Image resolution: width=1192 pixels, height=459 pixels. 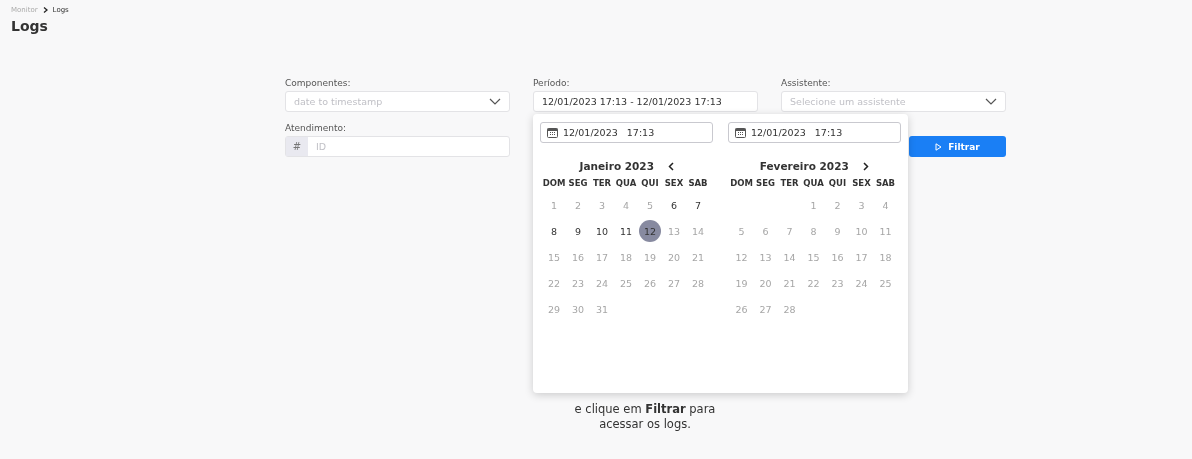 I want to click on field-label: Componentes:, so click(x=318, y=84).